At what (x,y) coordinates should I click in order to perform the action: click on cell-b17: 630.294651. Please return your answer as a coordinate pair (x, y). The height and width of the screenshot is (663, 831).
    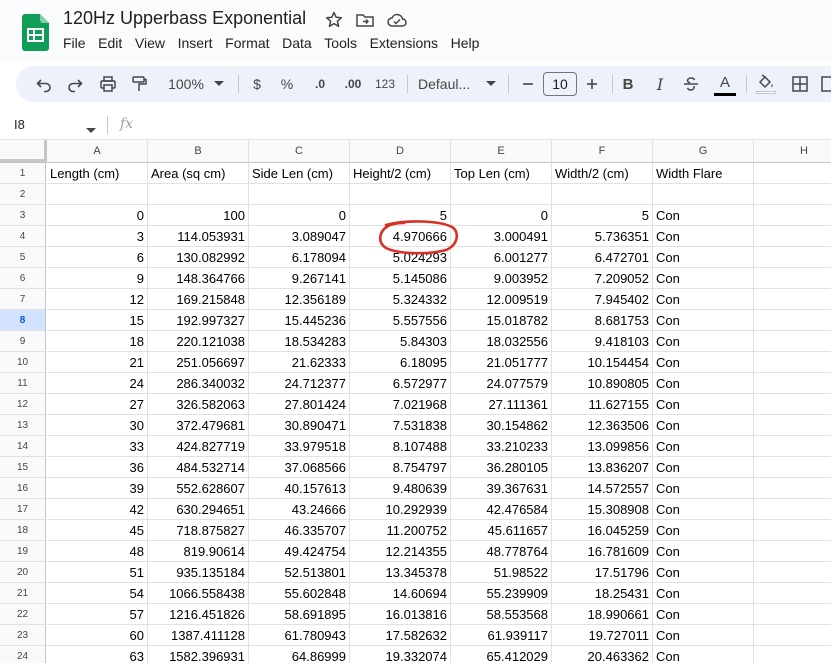
    Looking at the image, I should click on (198, 509).